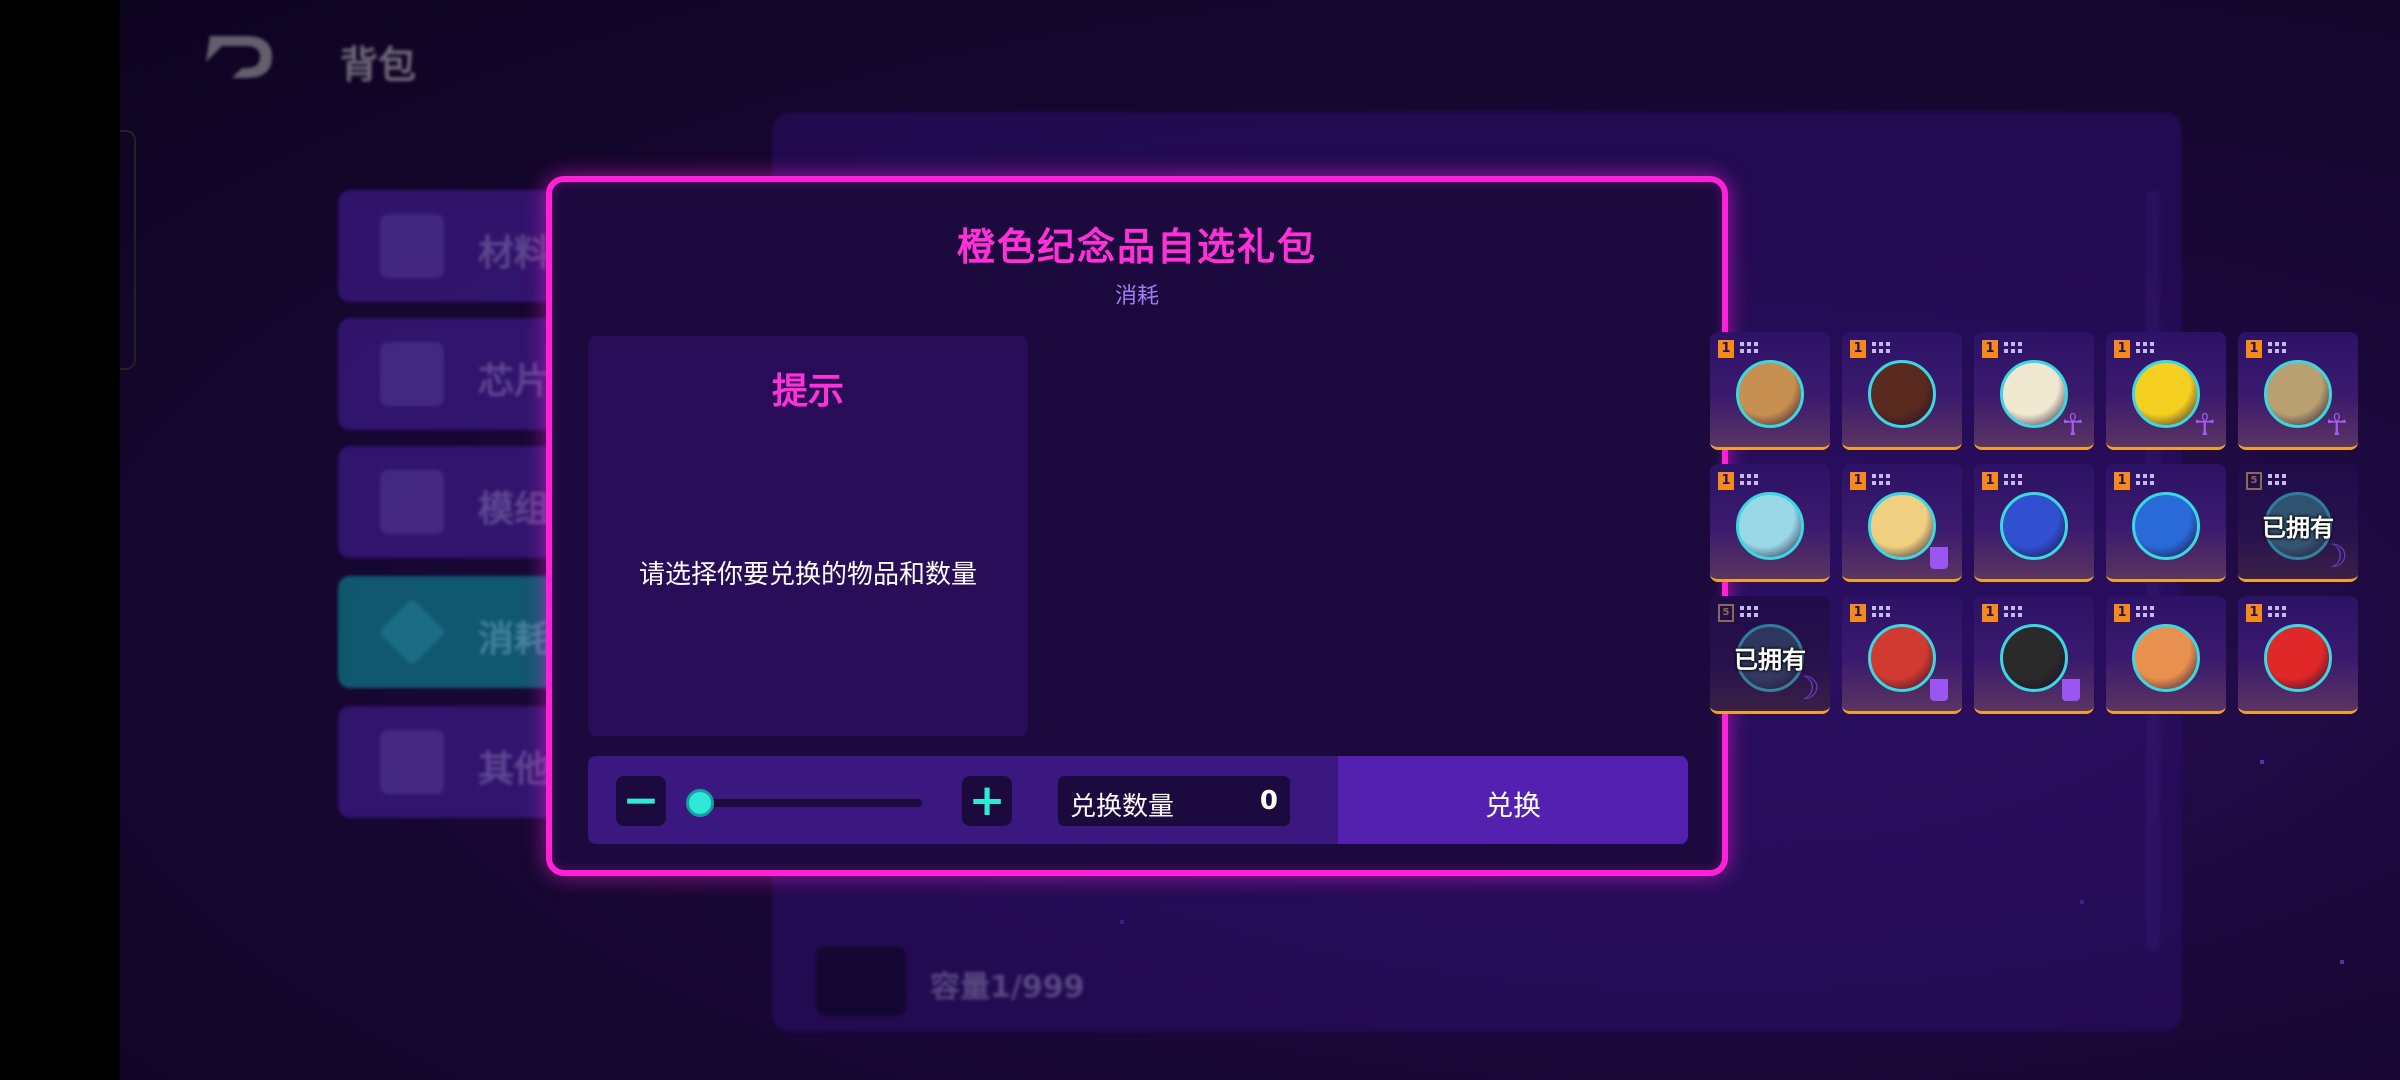 The height and width of the screenshot is (1080, 2400). I want to click on increase-button: +, so click(987, 801).